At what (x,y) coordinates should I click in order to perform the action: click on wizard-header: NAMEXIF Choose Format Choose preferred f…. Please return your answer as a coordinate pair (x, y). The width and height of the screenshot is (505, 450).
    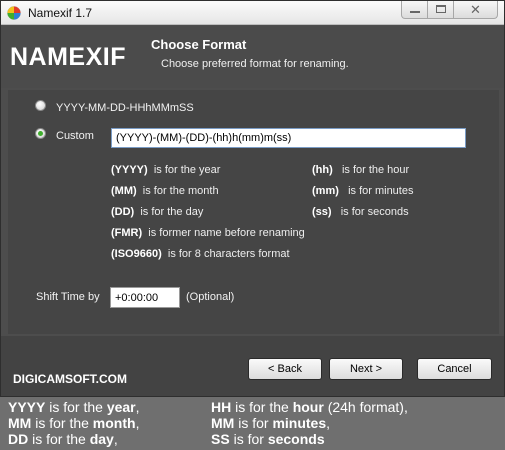
    Looking at the image, I should click on (252, 57).